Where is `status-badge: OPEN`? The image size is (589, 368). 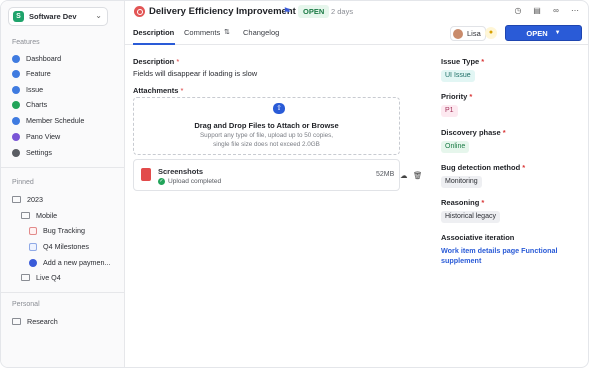 status-badge: OPEN is located at coordinates (314, 11).